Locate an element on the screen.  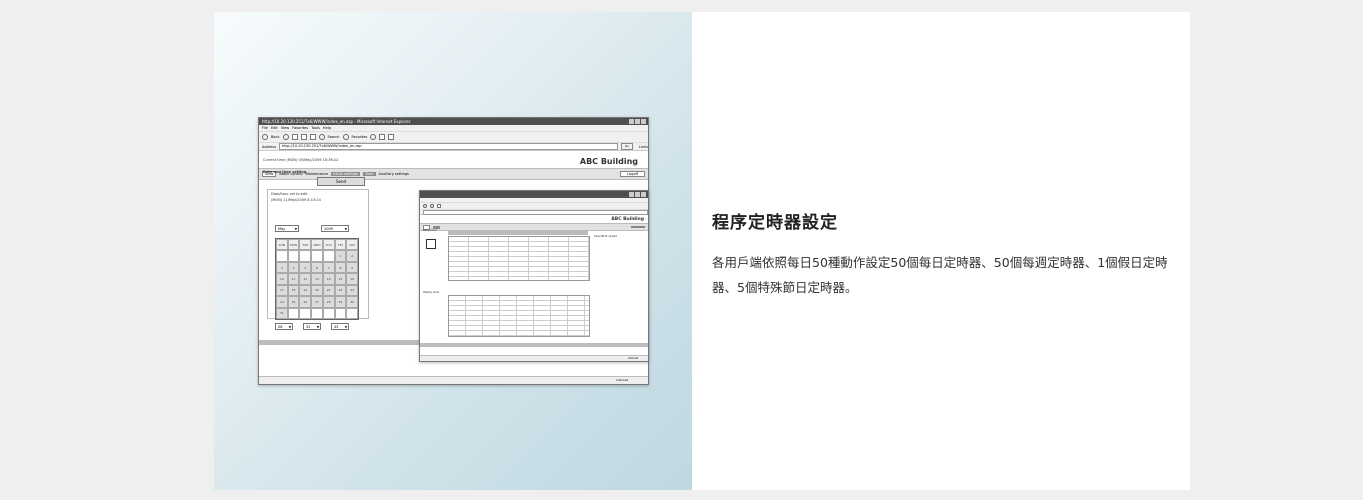
nav-initial-settings: Initial settings is located at coordinates (345, 174).